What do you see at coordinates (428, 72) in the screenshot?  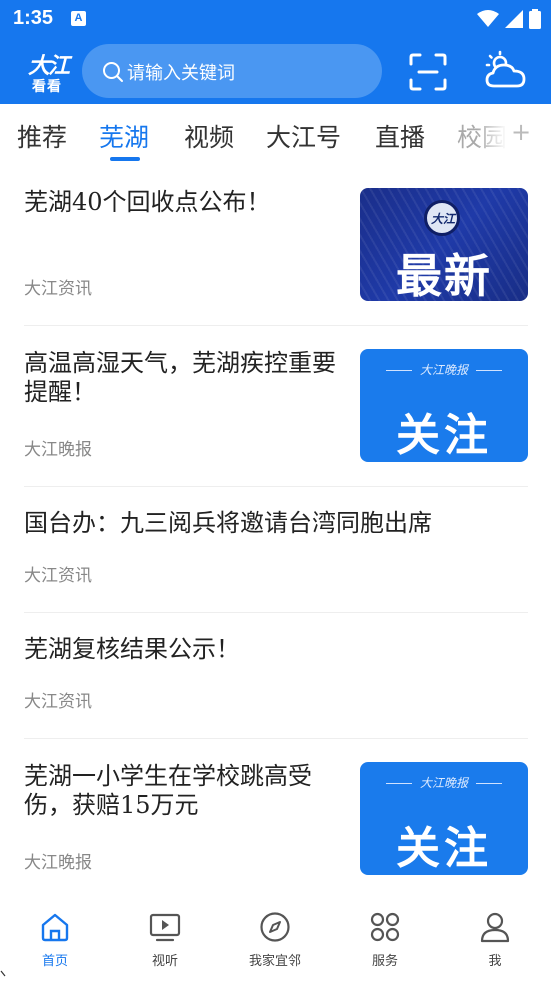 I see `scan-icon` at bounding box center [428, 72].